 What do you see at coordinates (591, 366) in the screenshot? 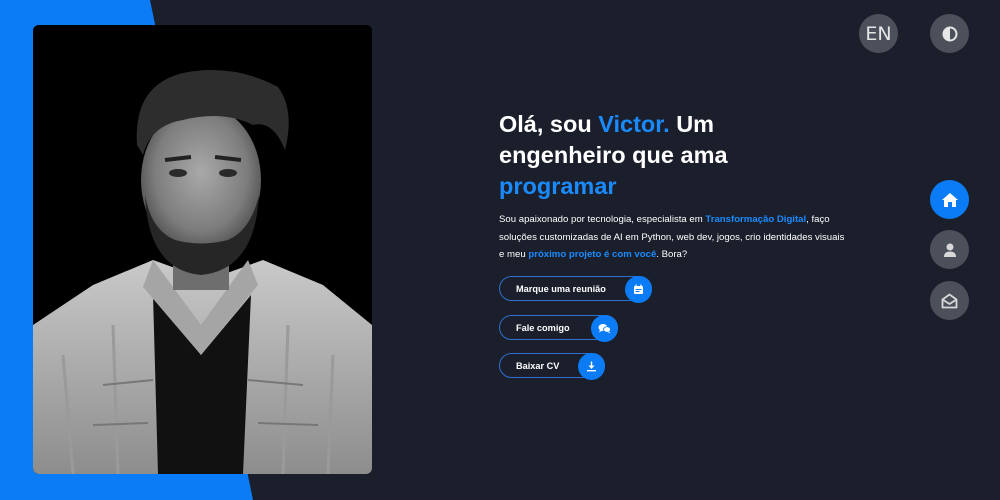
I see `download-icon` at bounding box center [591, 366].